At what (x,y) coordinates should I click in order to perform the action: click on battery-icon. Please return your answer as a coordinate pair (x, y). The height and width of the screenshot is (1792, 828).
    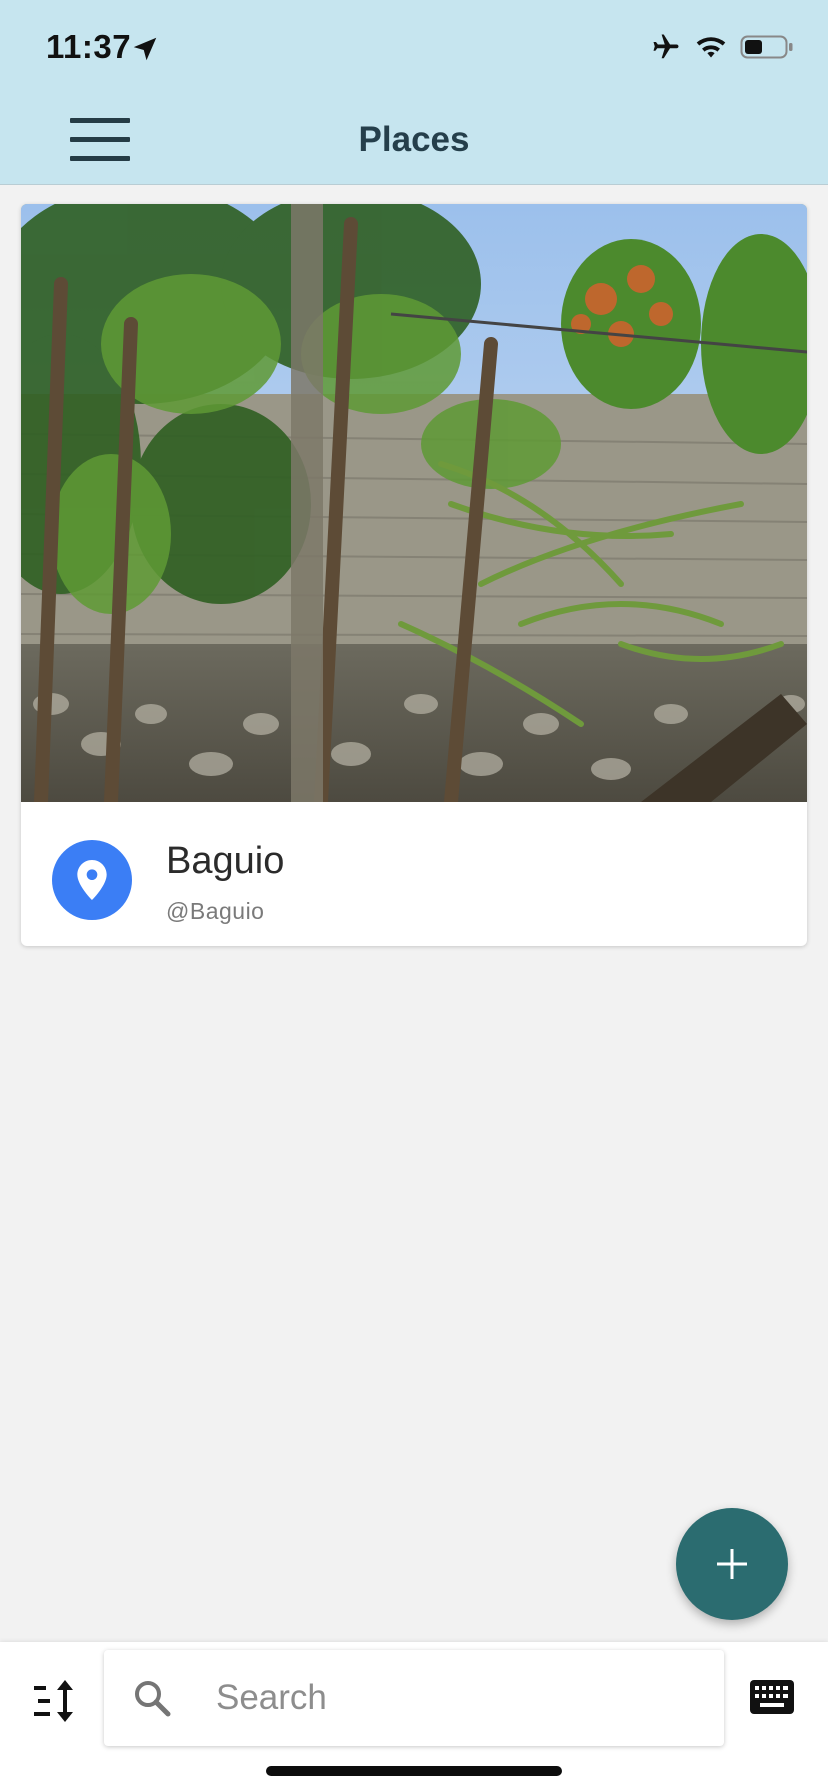
    Looking at the image, I should click on (766, 47).